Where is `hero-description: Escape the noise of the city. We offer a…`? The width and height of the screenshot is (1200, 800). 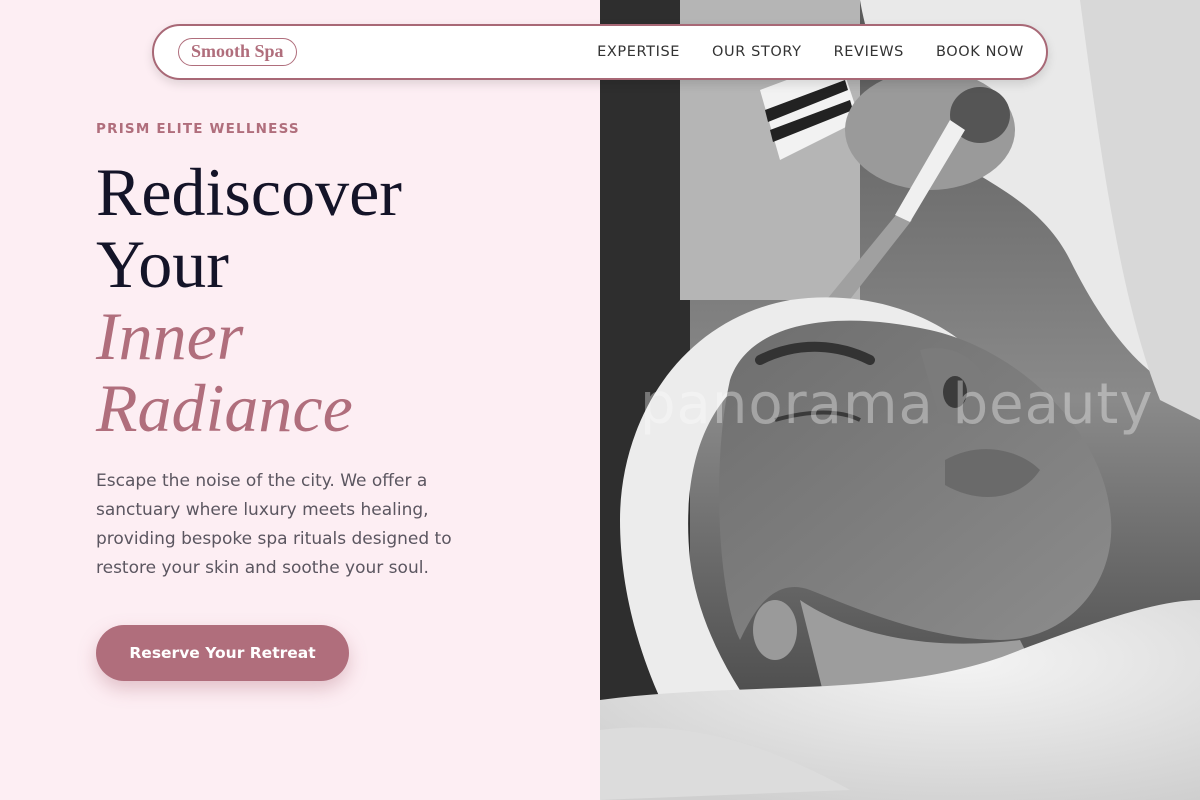 hero-description: Escape the noise of the city. We offer a… is located at coordinates (274, 524).